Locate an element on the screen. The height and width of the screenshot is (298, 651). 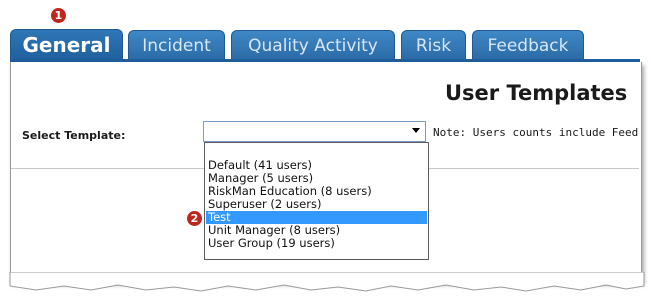
tab-feedback: Feedback is located at coordinates (528, 45).